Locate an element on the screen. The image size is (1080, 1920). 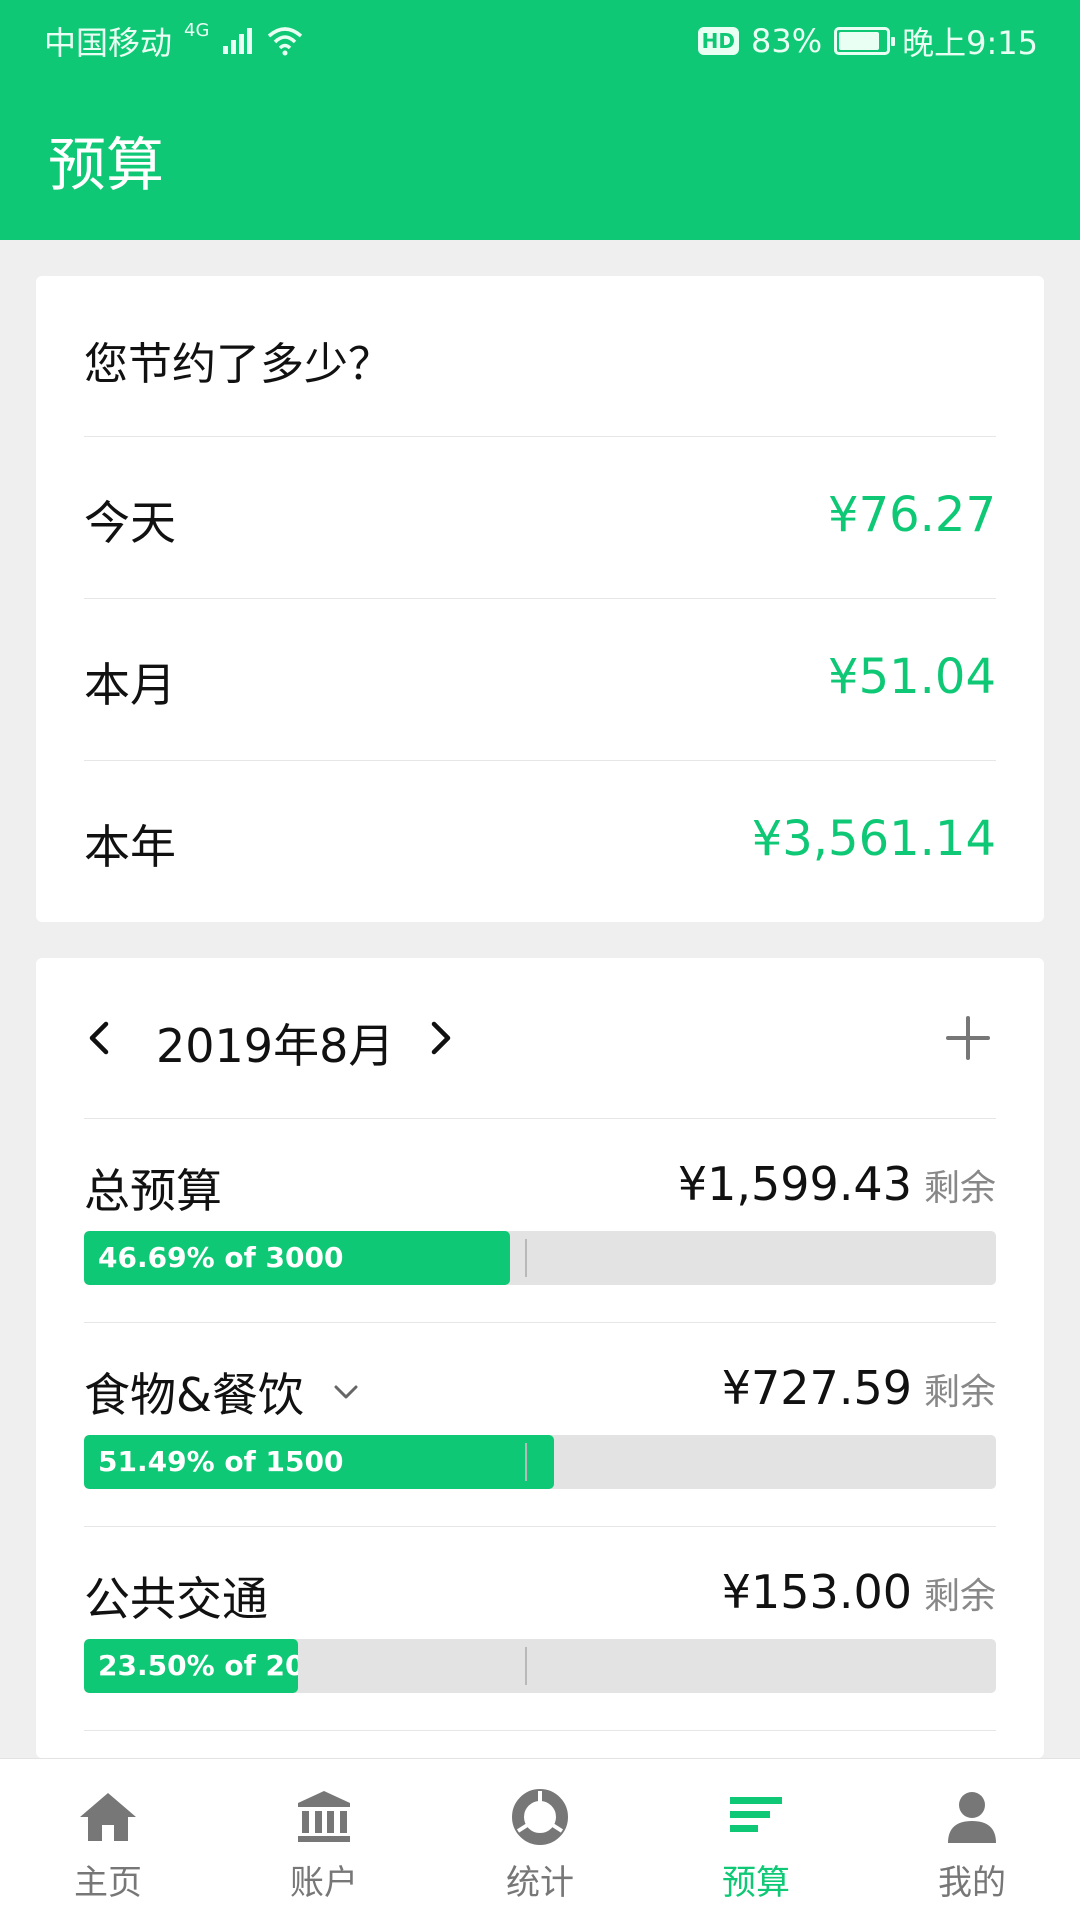
tab-accounts: 账户 is located at coordinates (324, 1839).